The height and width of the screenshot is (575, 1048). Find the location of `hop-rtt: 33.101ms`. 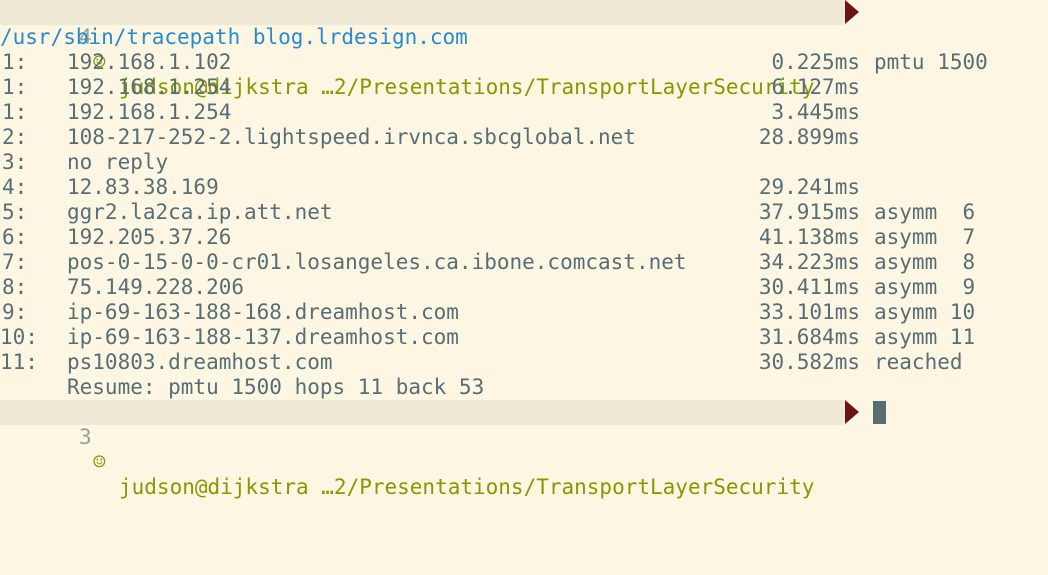

hop-rtt: 33.101ms is located at coordinates (809, 312).